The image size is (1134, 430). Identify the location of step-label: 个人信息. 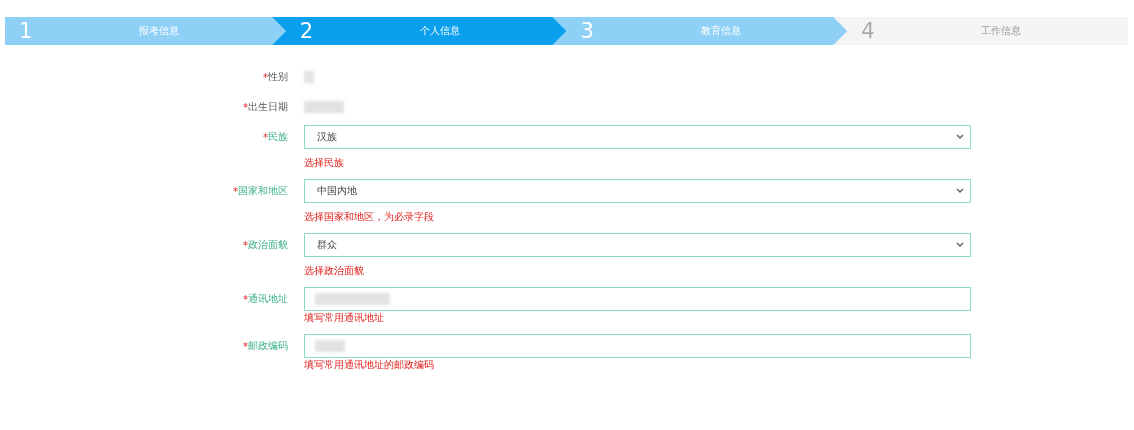
(439, 31).